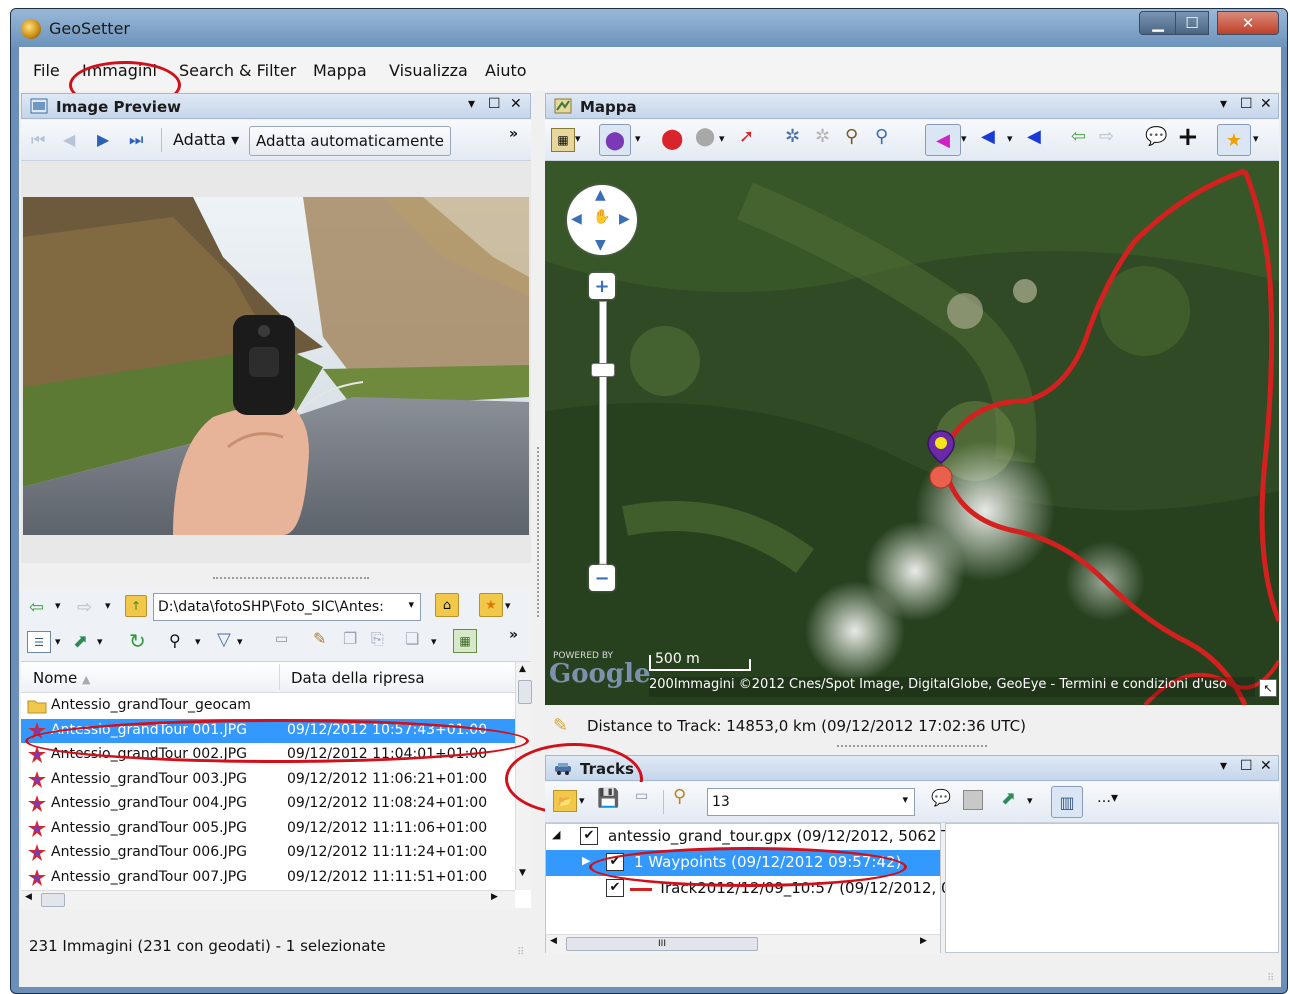 This screenshot has width=1290, height=994. I want to click on save-track-icon: 💾, so click(608, 798).